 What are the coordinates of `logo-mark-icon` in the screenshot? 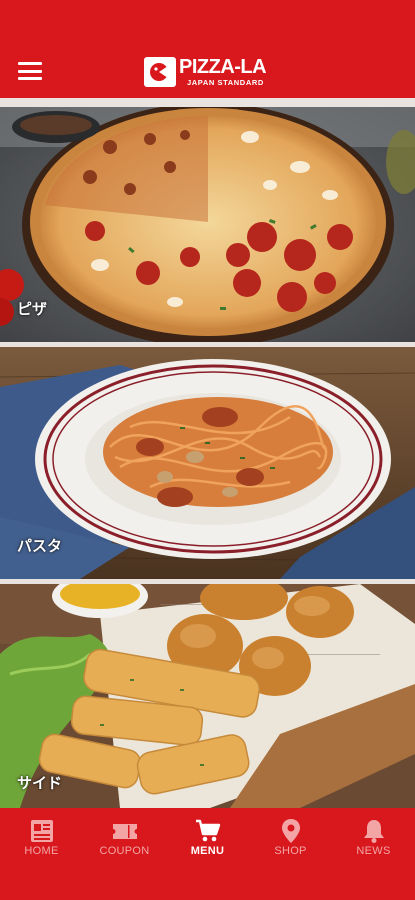 It's located at (160, 72).